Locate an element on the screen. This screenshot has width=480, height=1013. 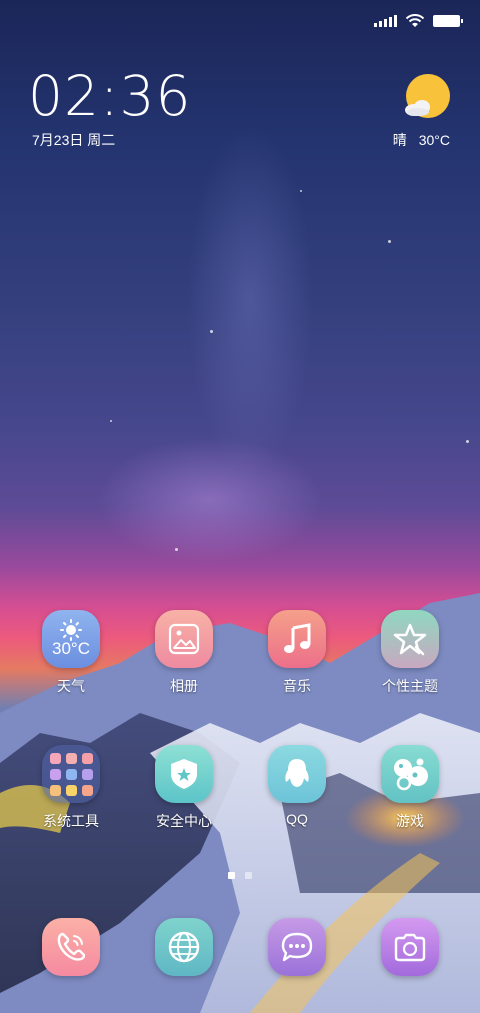
folder-system-tools: 系统工具 is located at coordinates (71, 788).